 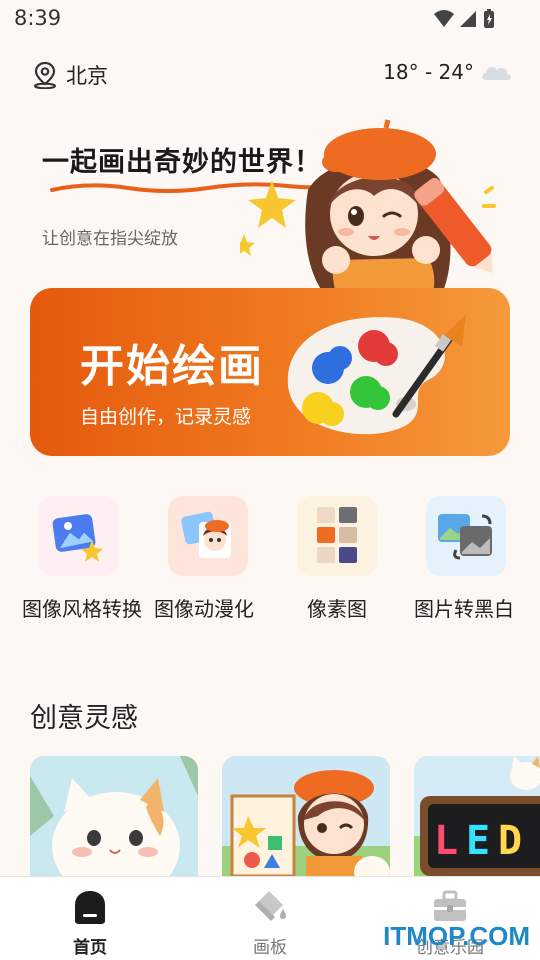 I want to click on black-white-icon, so click(x=466, y=536).